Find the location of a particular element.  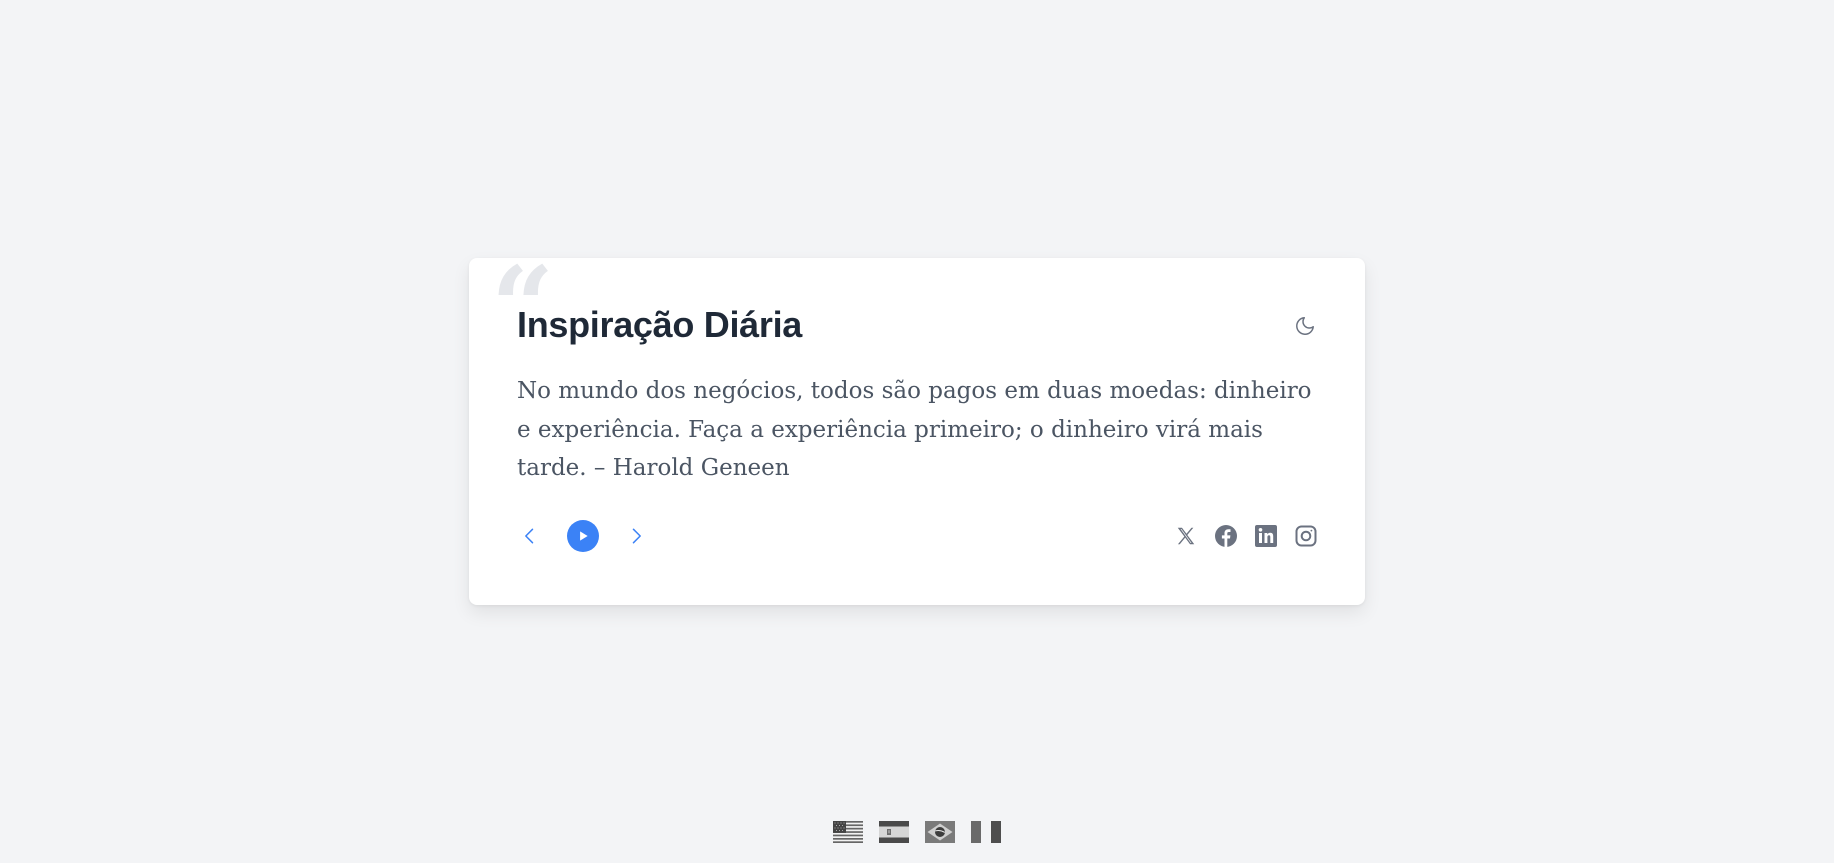

es-flag-icon is located at coordinates (894, 832).